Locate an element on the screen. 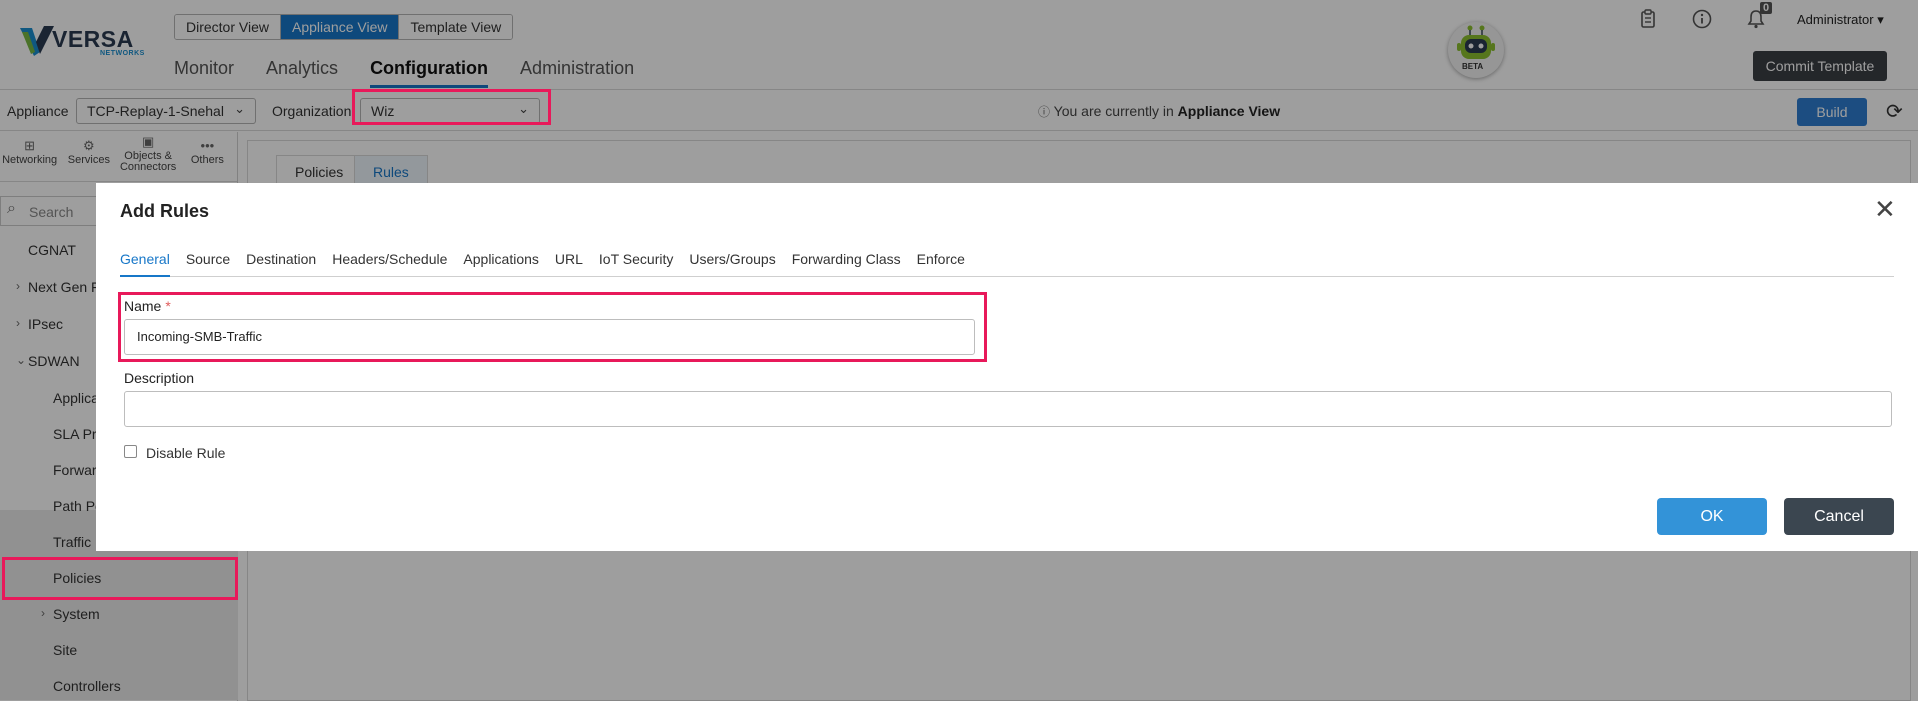 This screenshot has width=1918, height=701. ok-button: OK is located at coordinates (1712, 516).